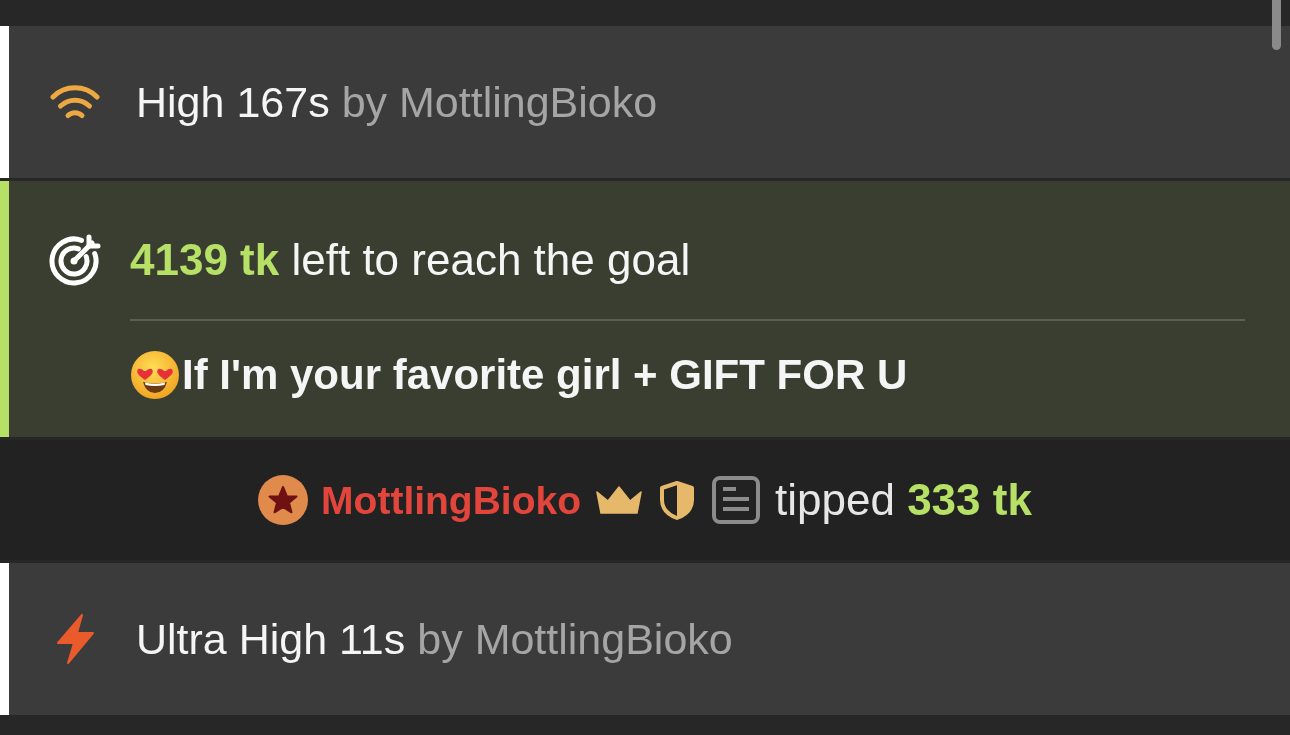 Image resolution: width=1290 pixels, height=735 pixels. What do you see at coordinates (410, 260) in the screenshot?
I see `goal-remaining-text: 4139 tk left to reach the goal` at bounding box center [410, 260].